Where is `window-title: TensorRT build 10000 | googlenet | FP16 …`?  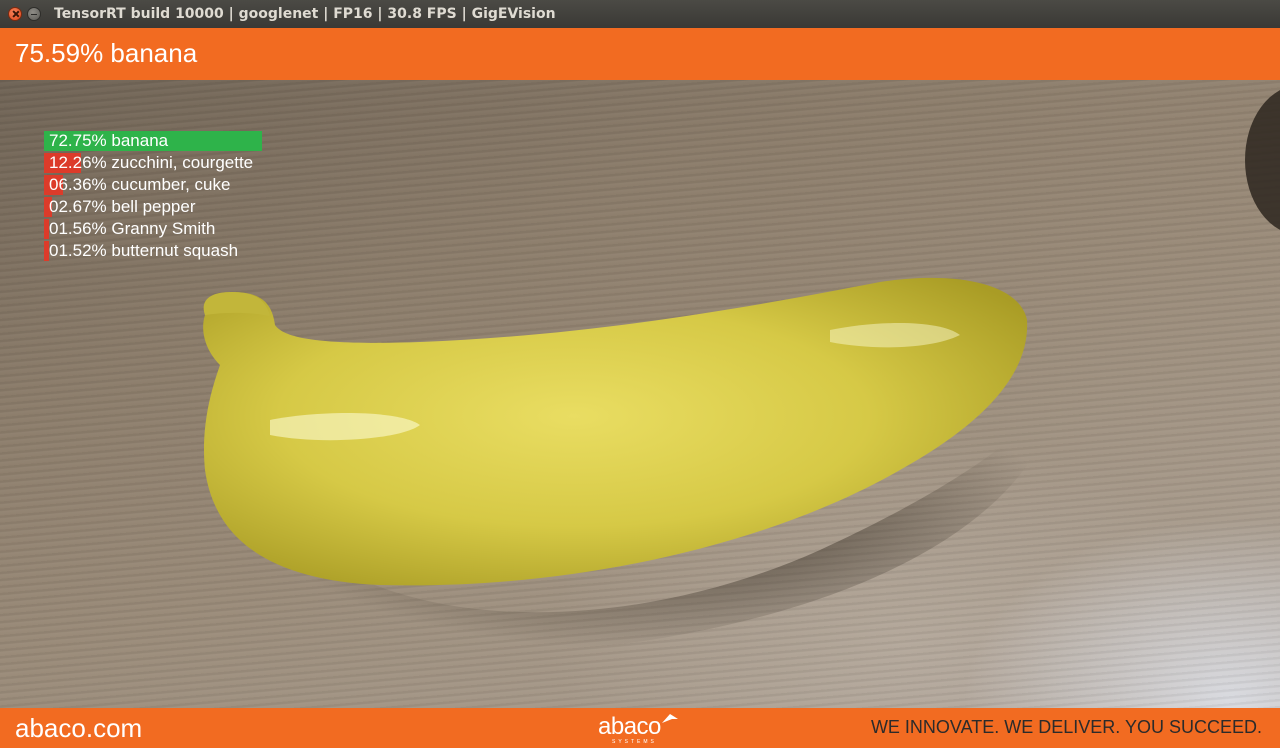
window-title: TensorRT build 10000 | googlenet | FP16 … is located at coordinates (305, 14).